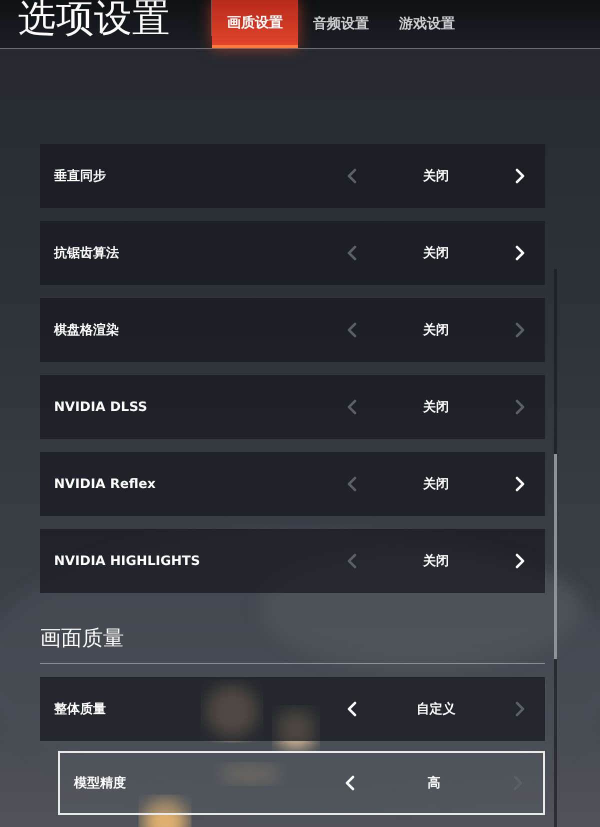 The width and height of the screenshot is (600, 827). I want to click on setting-label: NVIDIA HIGHLIGHTS, so click(128, 561).